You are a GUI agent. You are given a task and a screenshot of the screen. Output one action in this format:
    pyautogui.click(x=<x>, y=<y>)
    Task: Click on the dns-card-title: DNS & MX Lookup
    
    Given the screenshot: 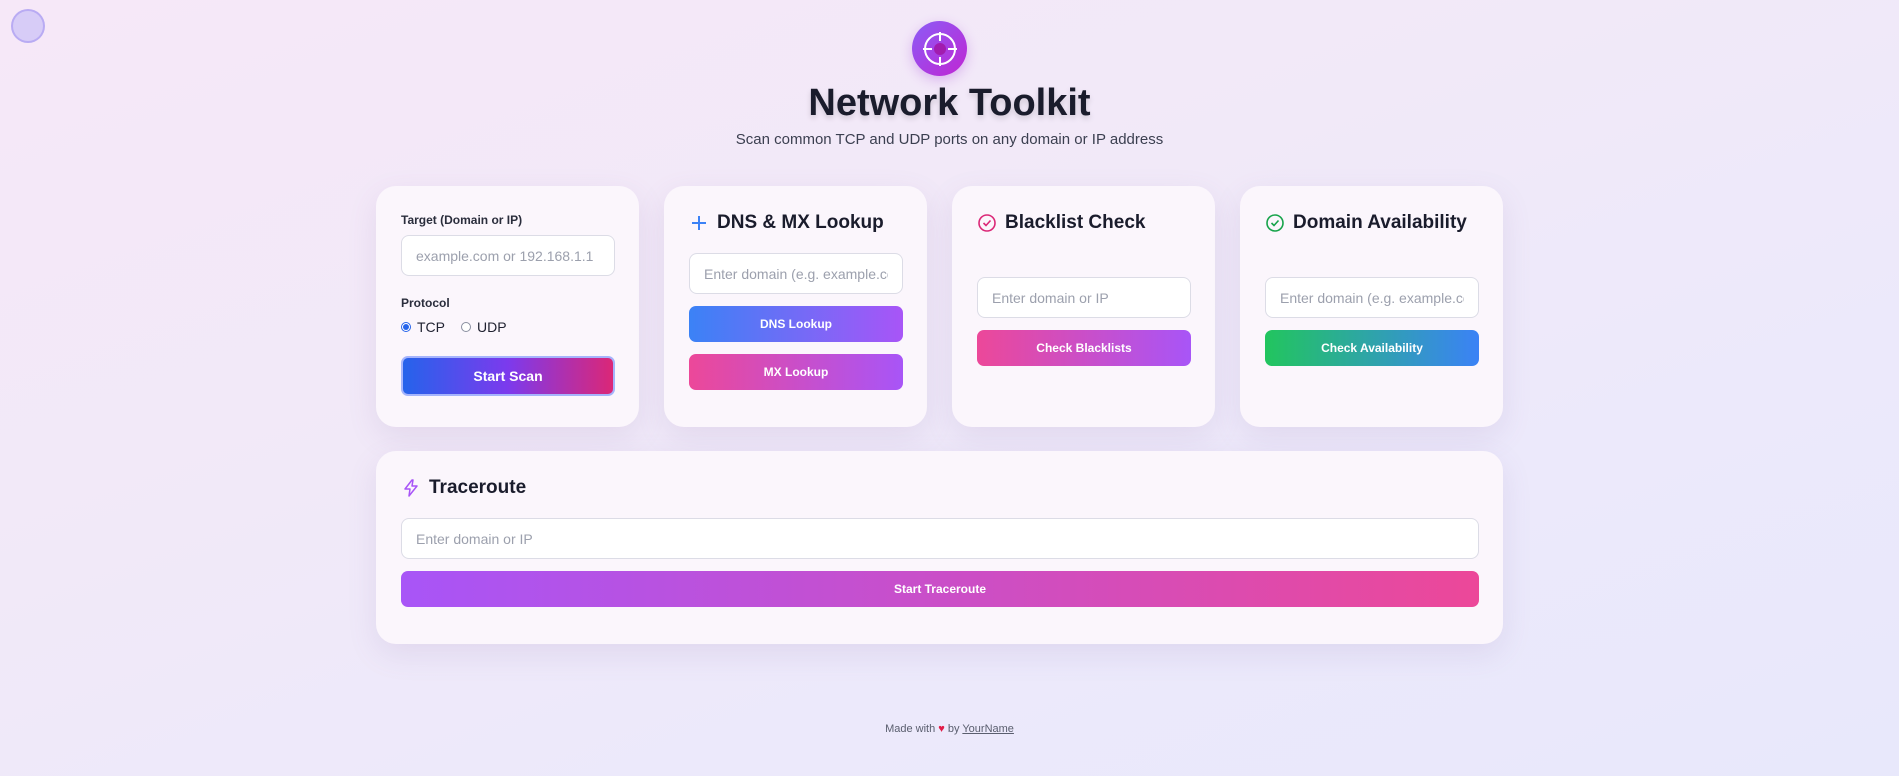 What is the action you would take?
    pyautogui.click(x=800, y=222)
    